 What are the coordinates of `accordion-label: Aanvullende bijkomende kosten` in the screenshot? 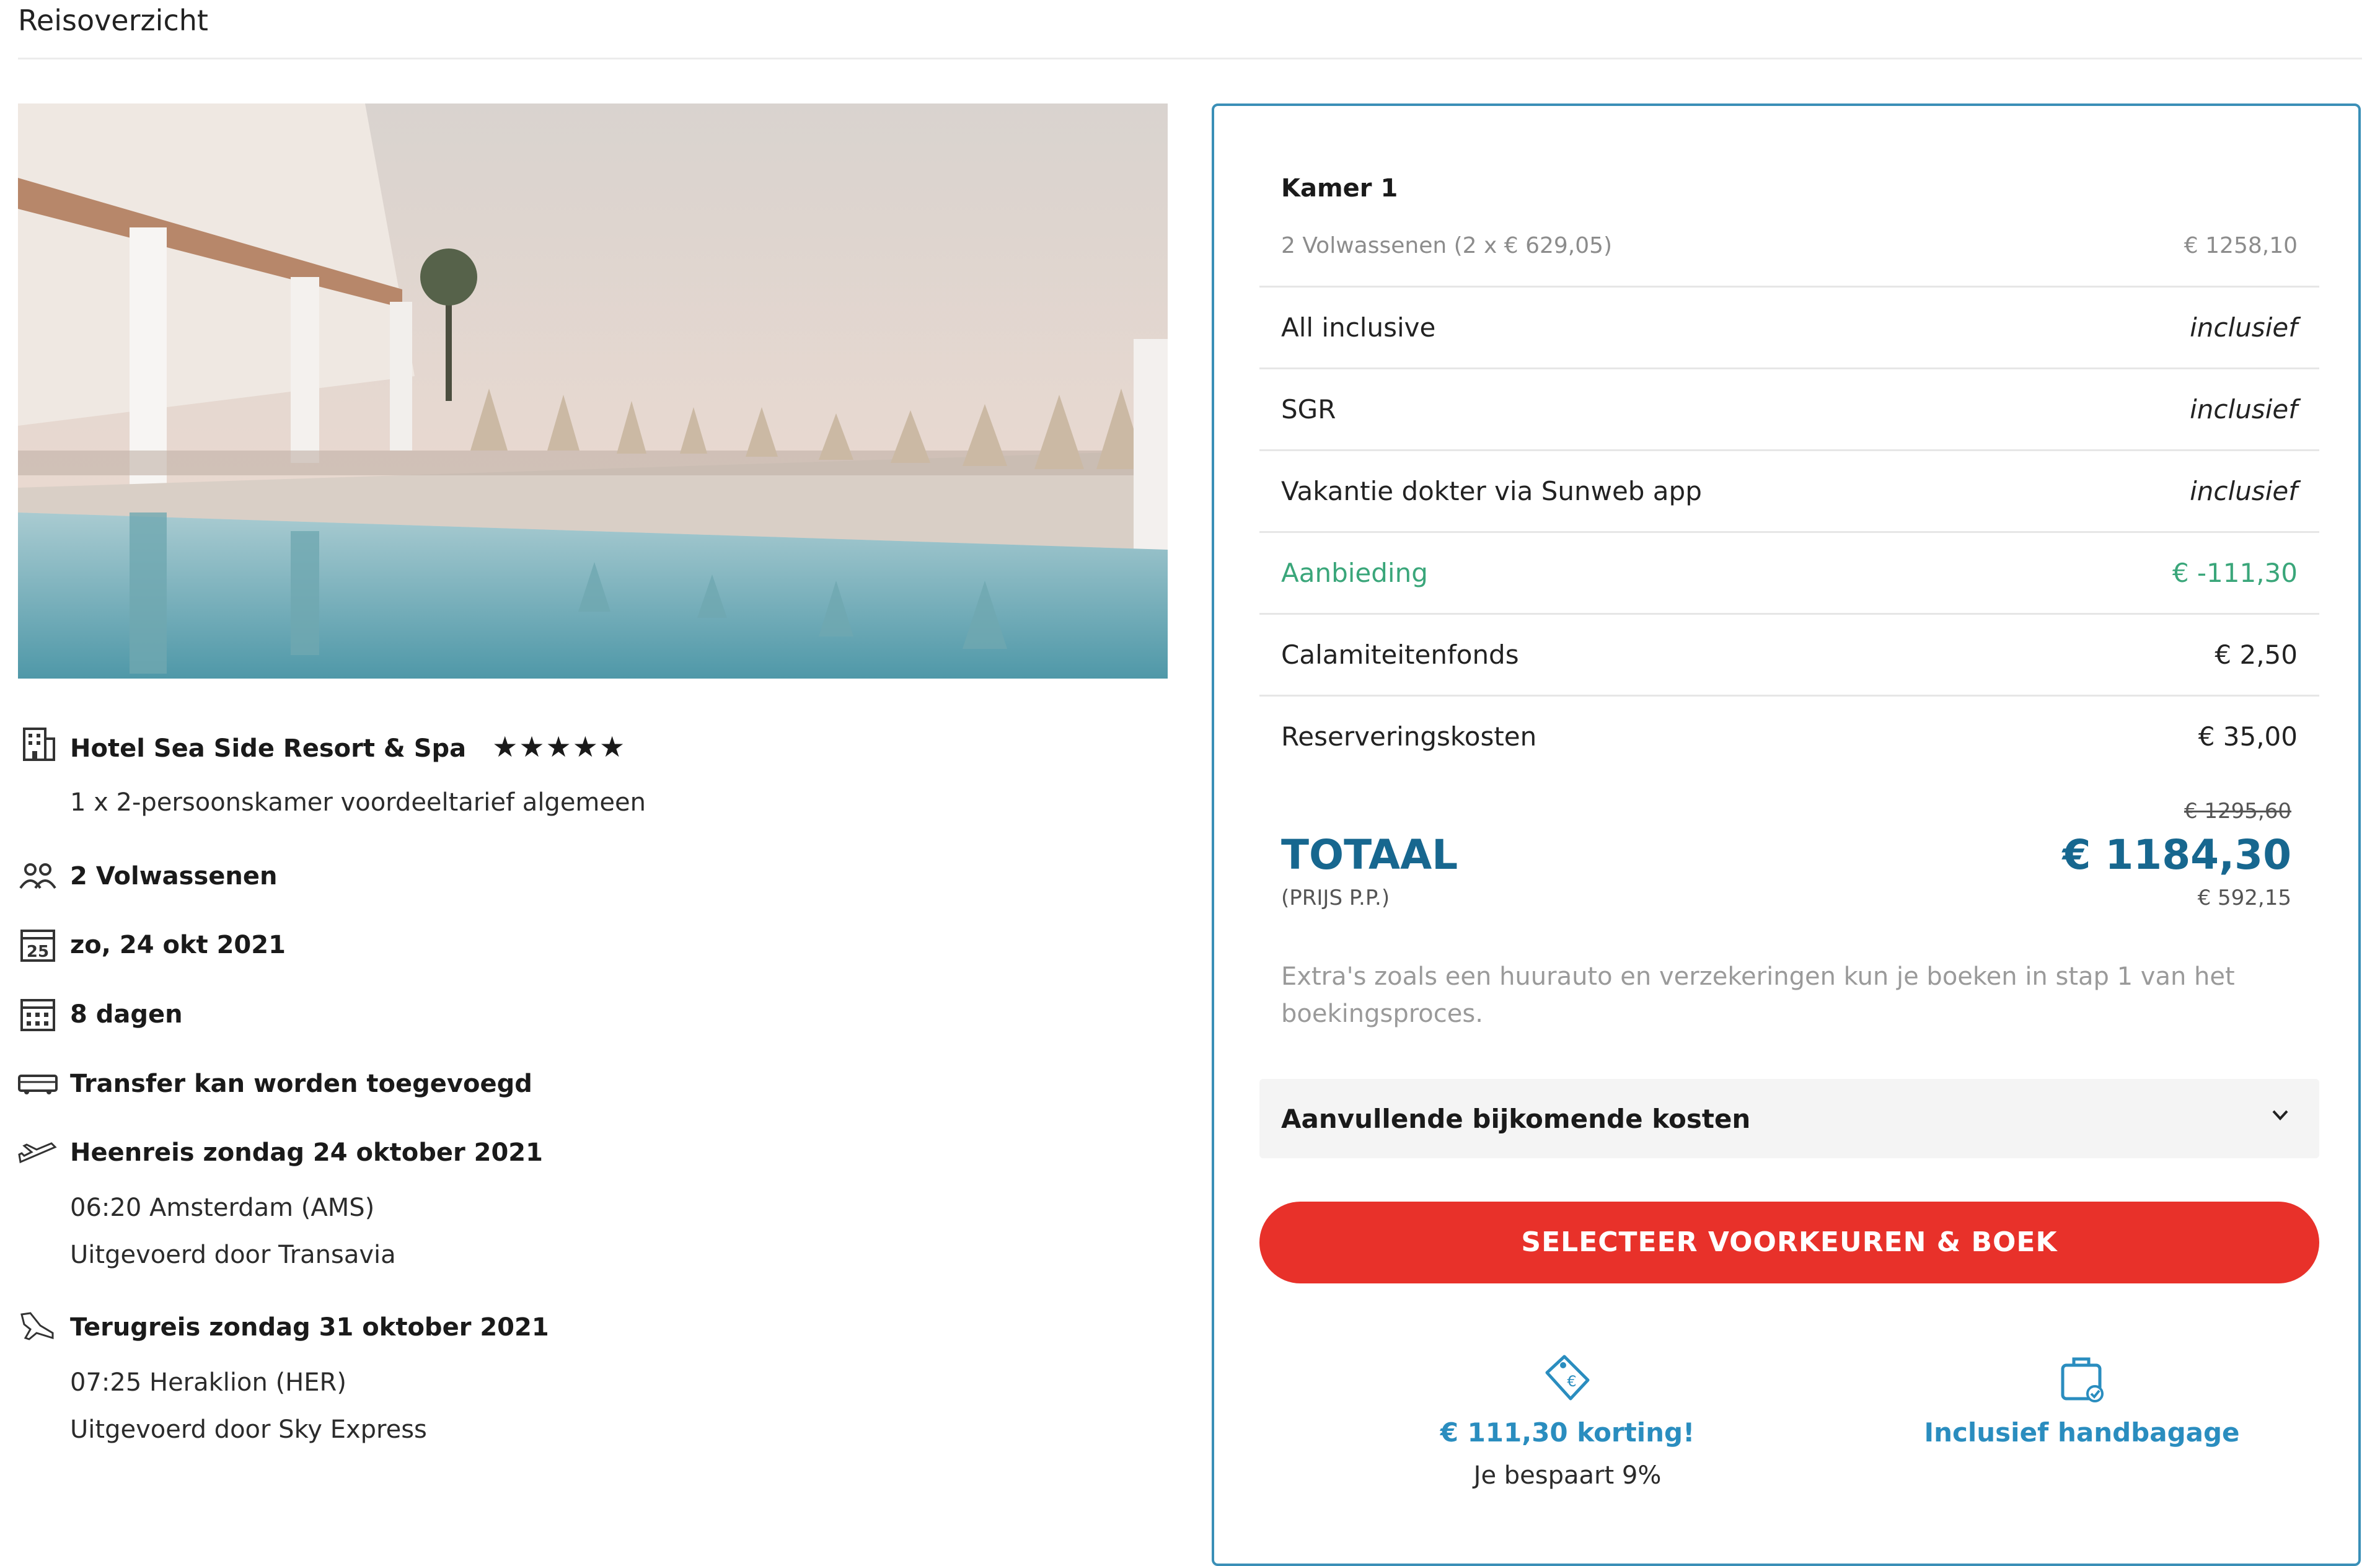 It's located at (1516, 1119).